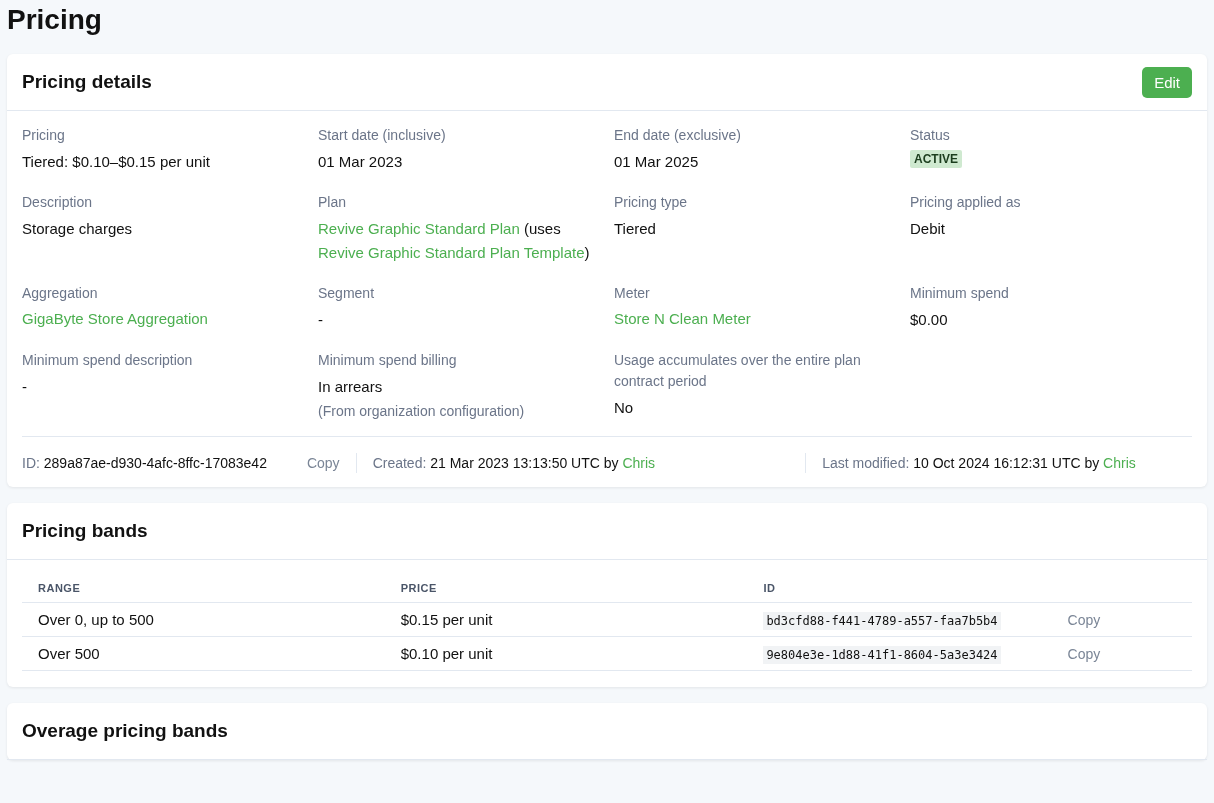  Describe the element at coordinates (387, 360) in the screenshot. I see `field-label: Minimum spend billing` at that location.